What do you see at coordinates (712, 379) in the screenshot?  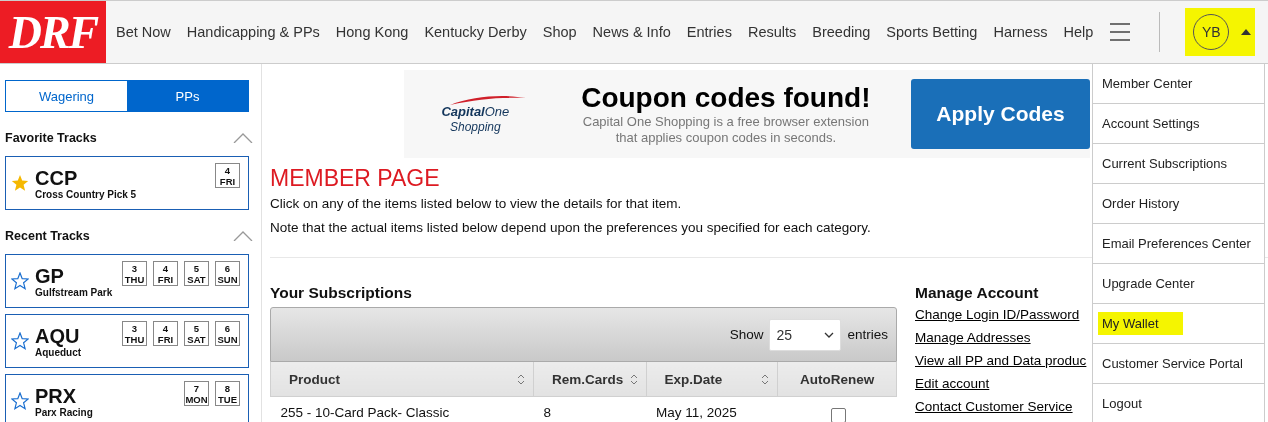 I see `column-header: Exp.Date` at bounding box center [712, 379].